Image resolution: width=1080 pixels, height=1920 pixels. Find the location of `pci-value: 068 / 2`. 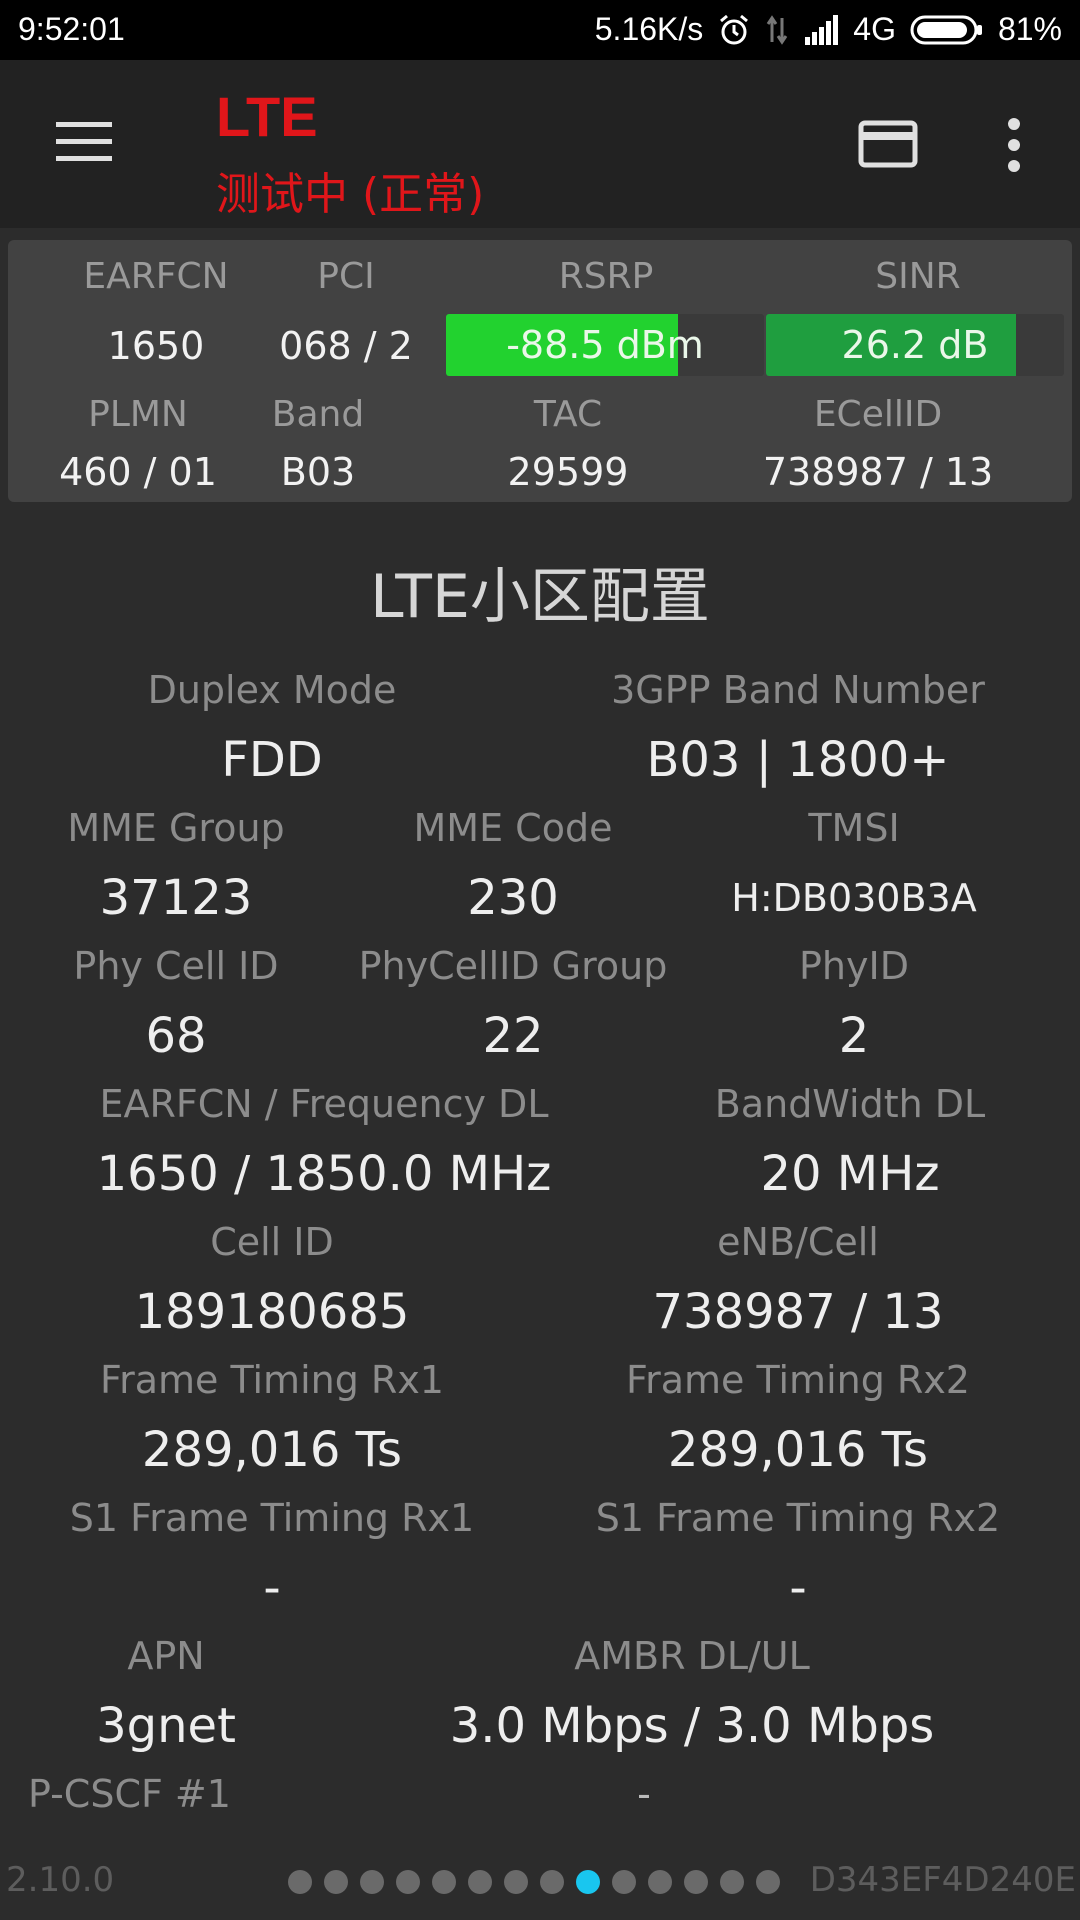

pci-value: 068 / 2 is located at coordinates (346, 346).